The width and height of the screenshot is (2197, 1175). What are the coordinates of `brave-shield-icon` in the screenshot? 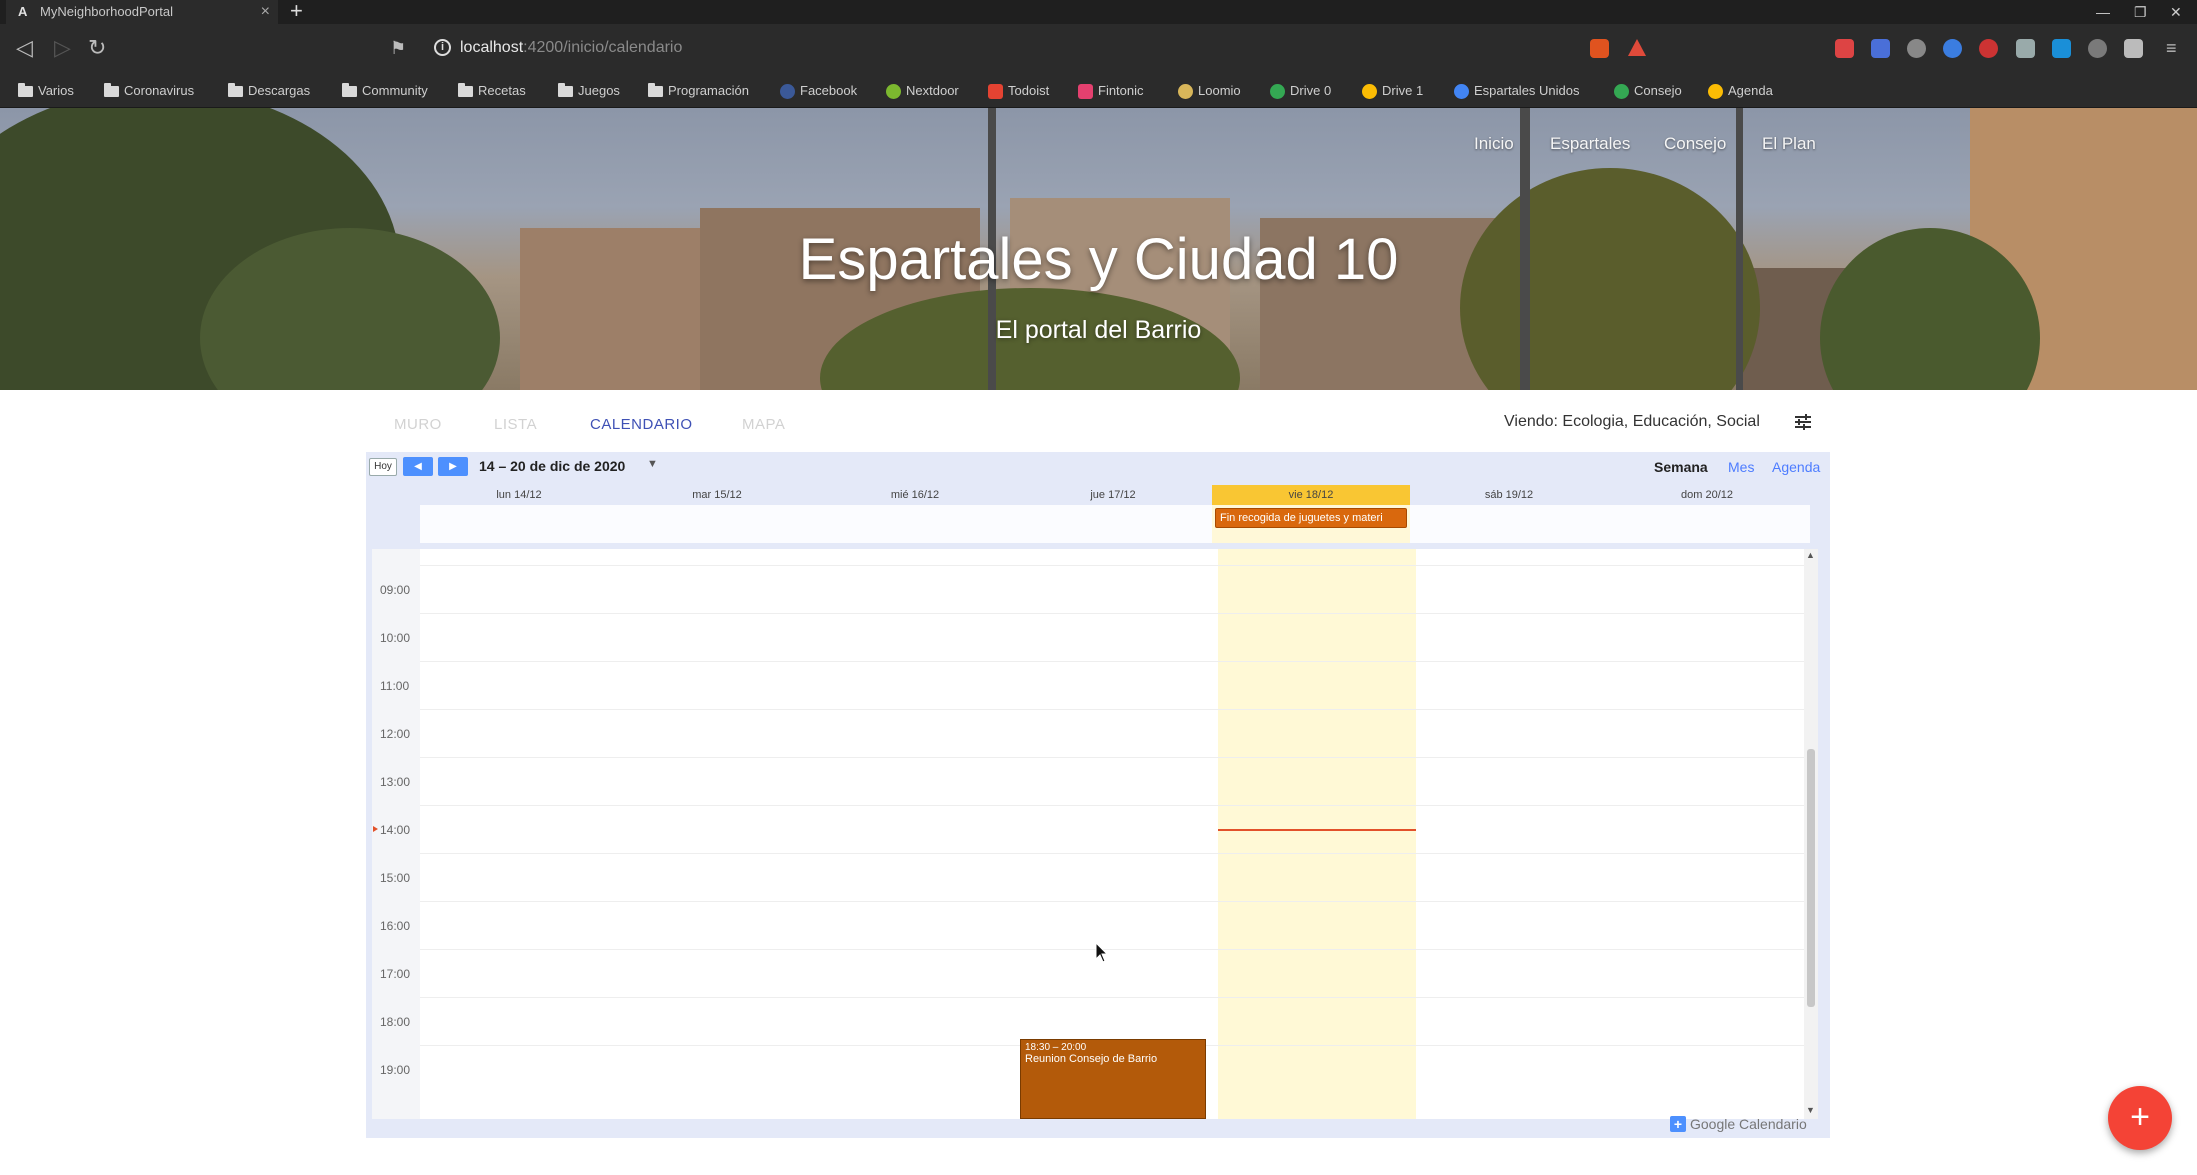 It's located at (1599, 48).